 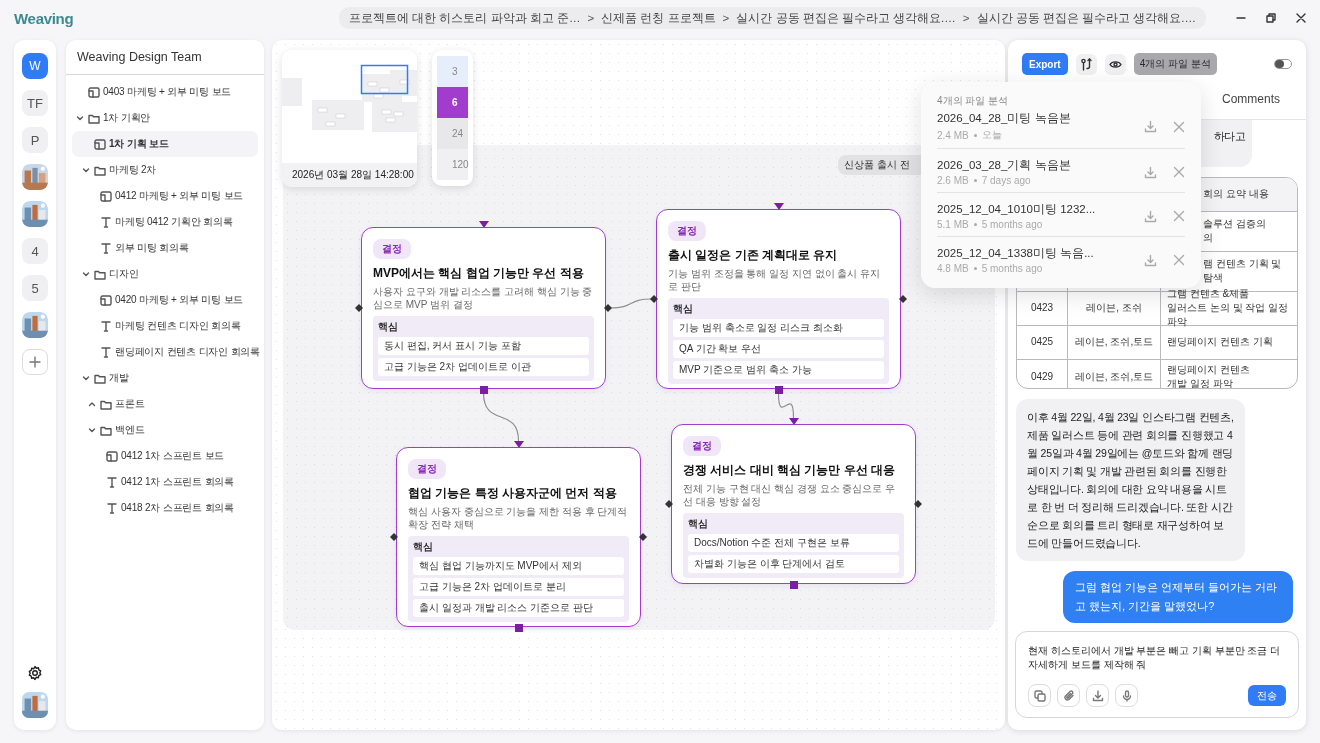 What do you see at coordinates (778, 370) in the screenshot?
I see `key-point: MVP 기준으로 범위 축소 가능` at bounding box center [778, 370].